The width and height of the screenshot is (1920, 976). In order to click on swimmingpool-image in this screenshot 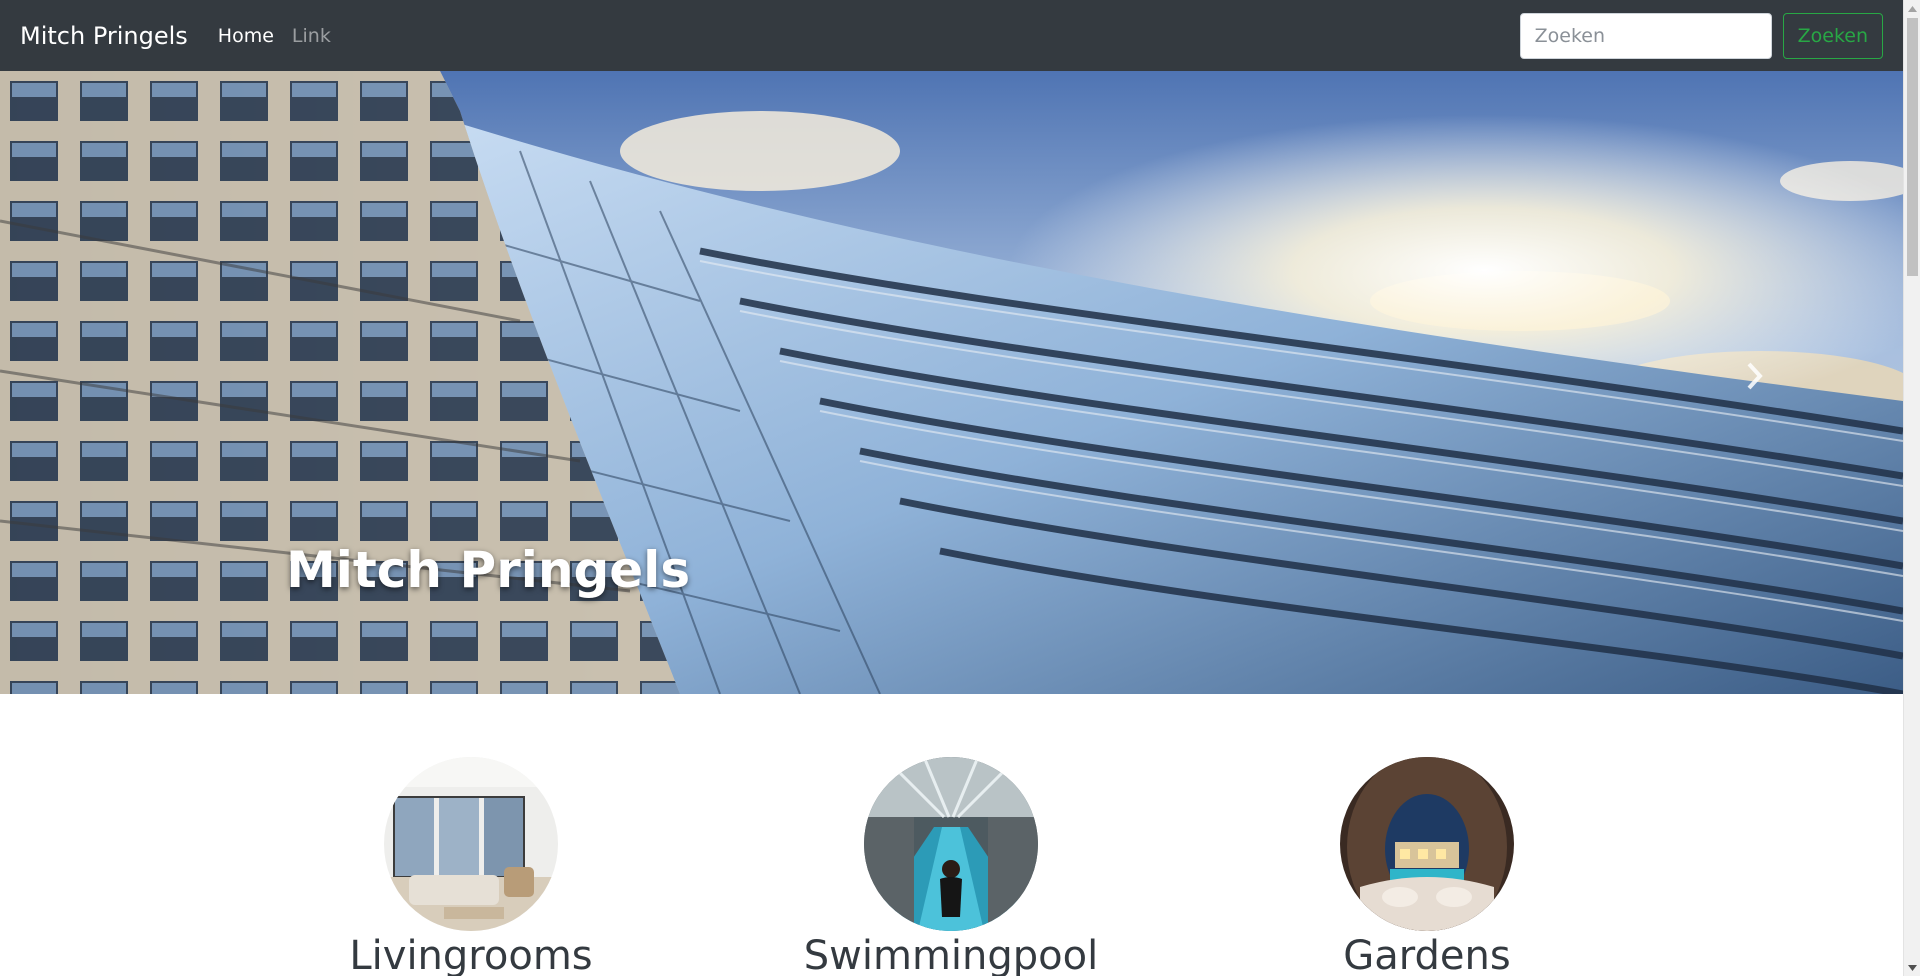, I will do `click(951, 844)`.